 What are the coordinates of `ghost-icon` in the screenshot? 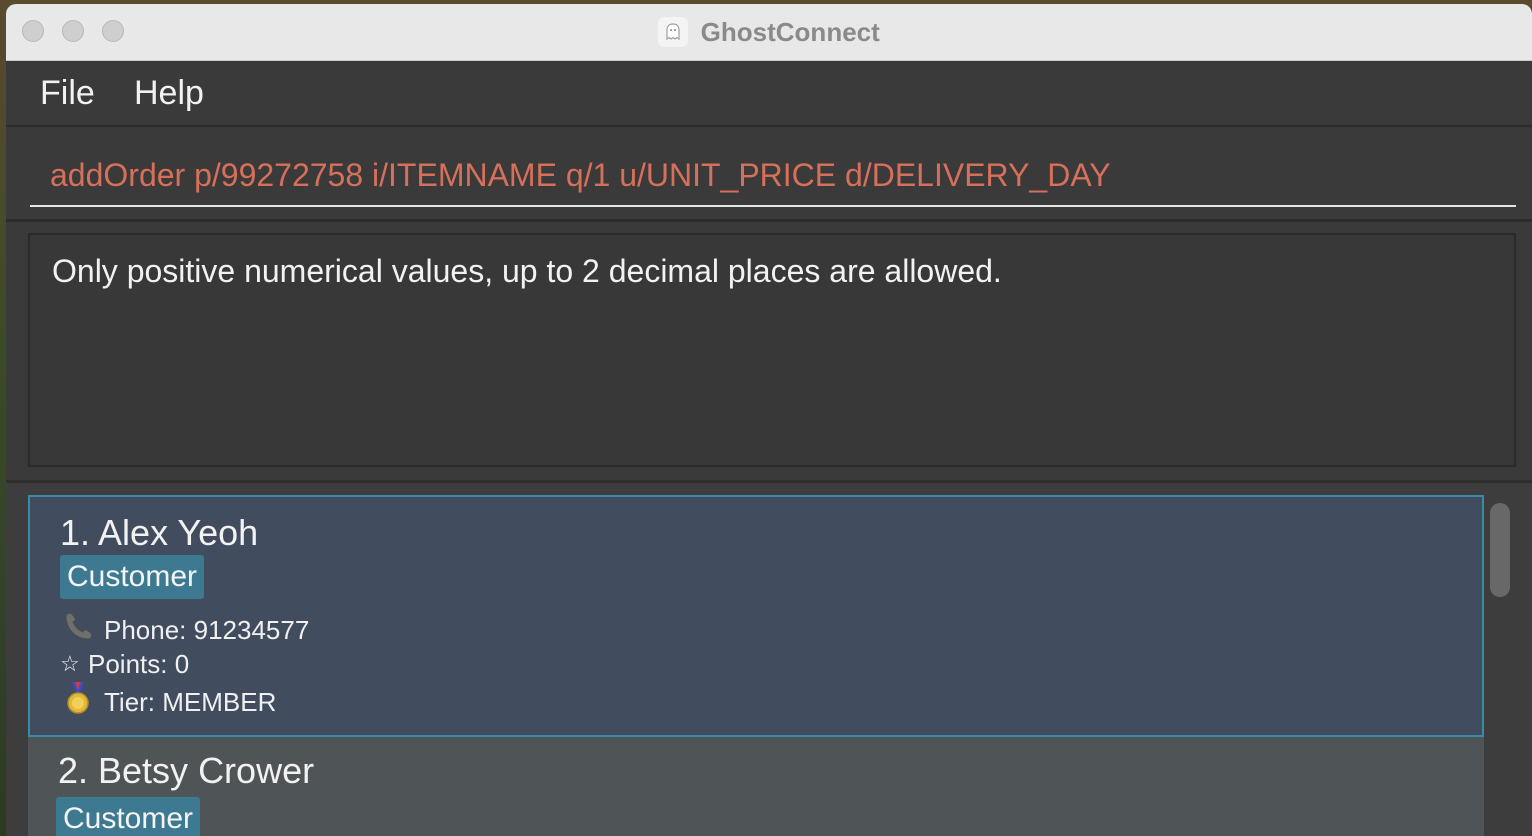 It's located at (673, 32).